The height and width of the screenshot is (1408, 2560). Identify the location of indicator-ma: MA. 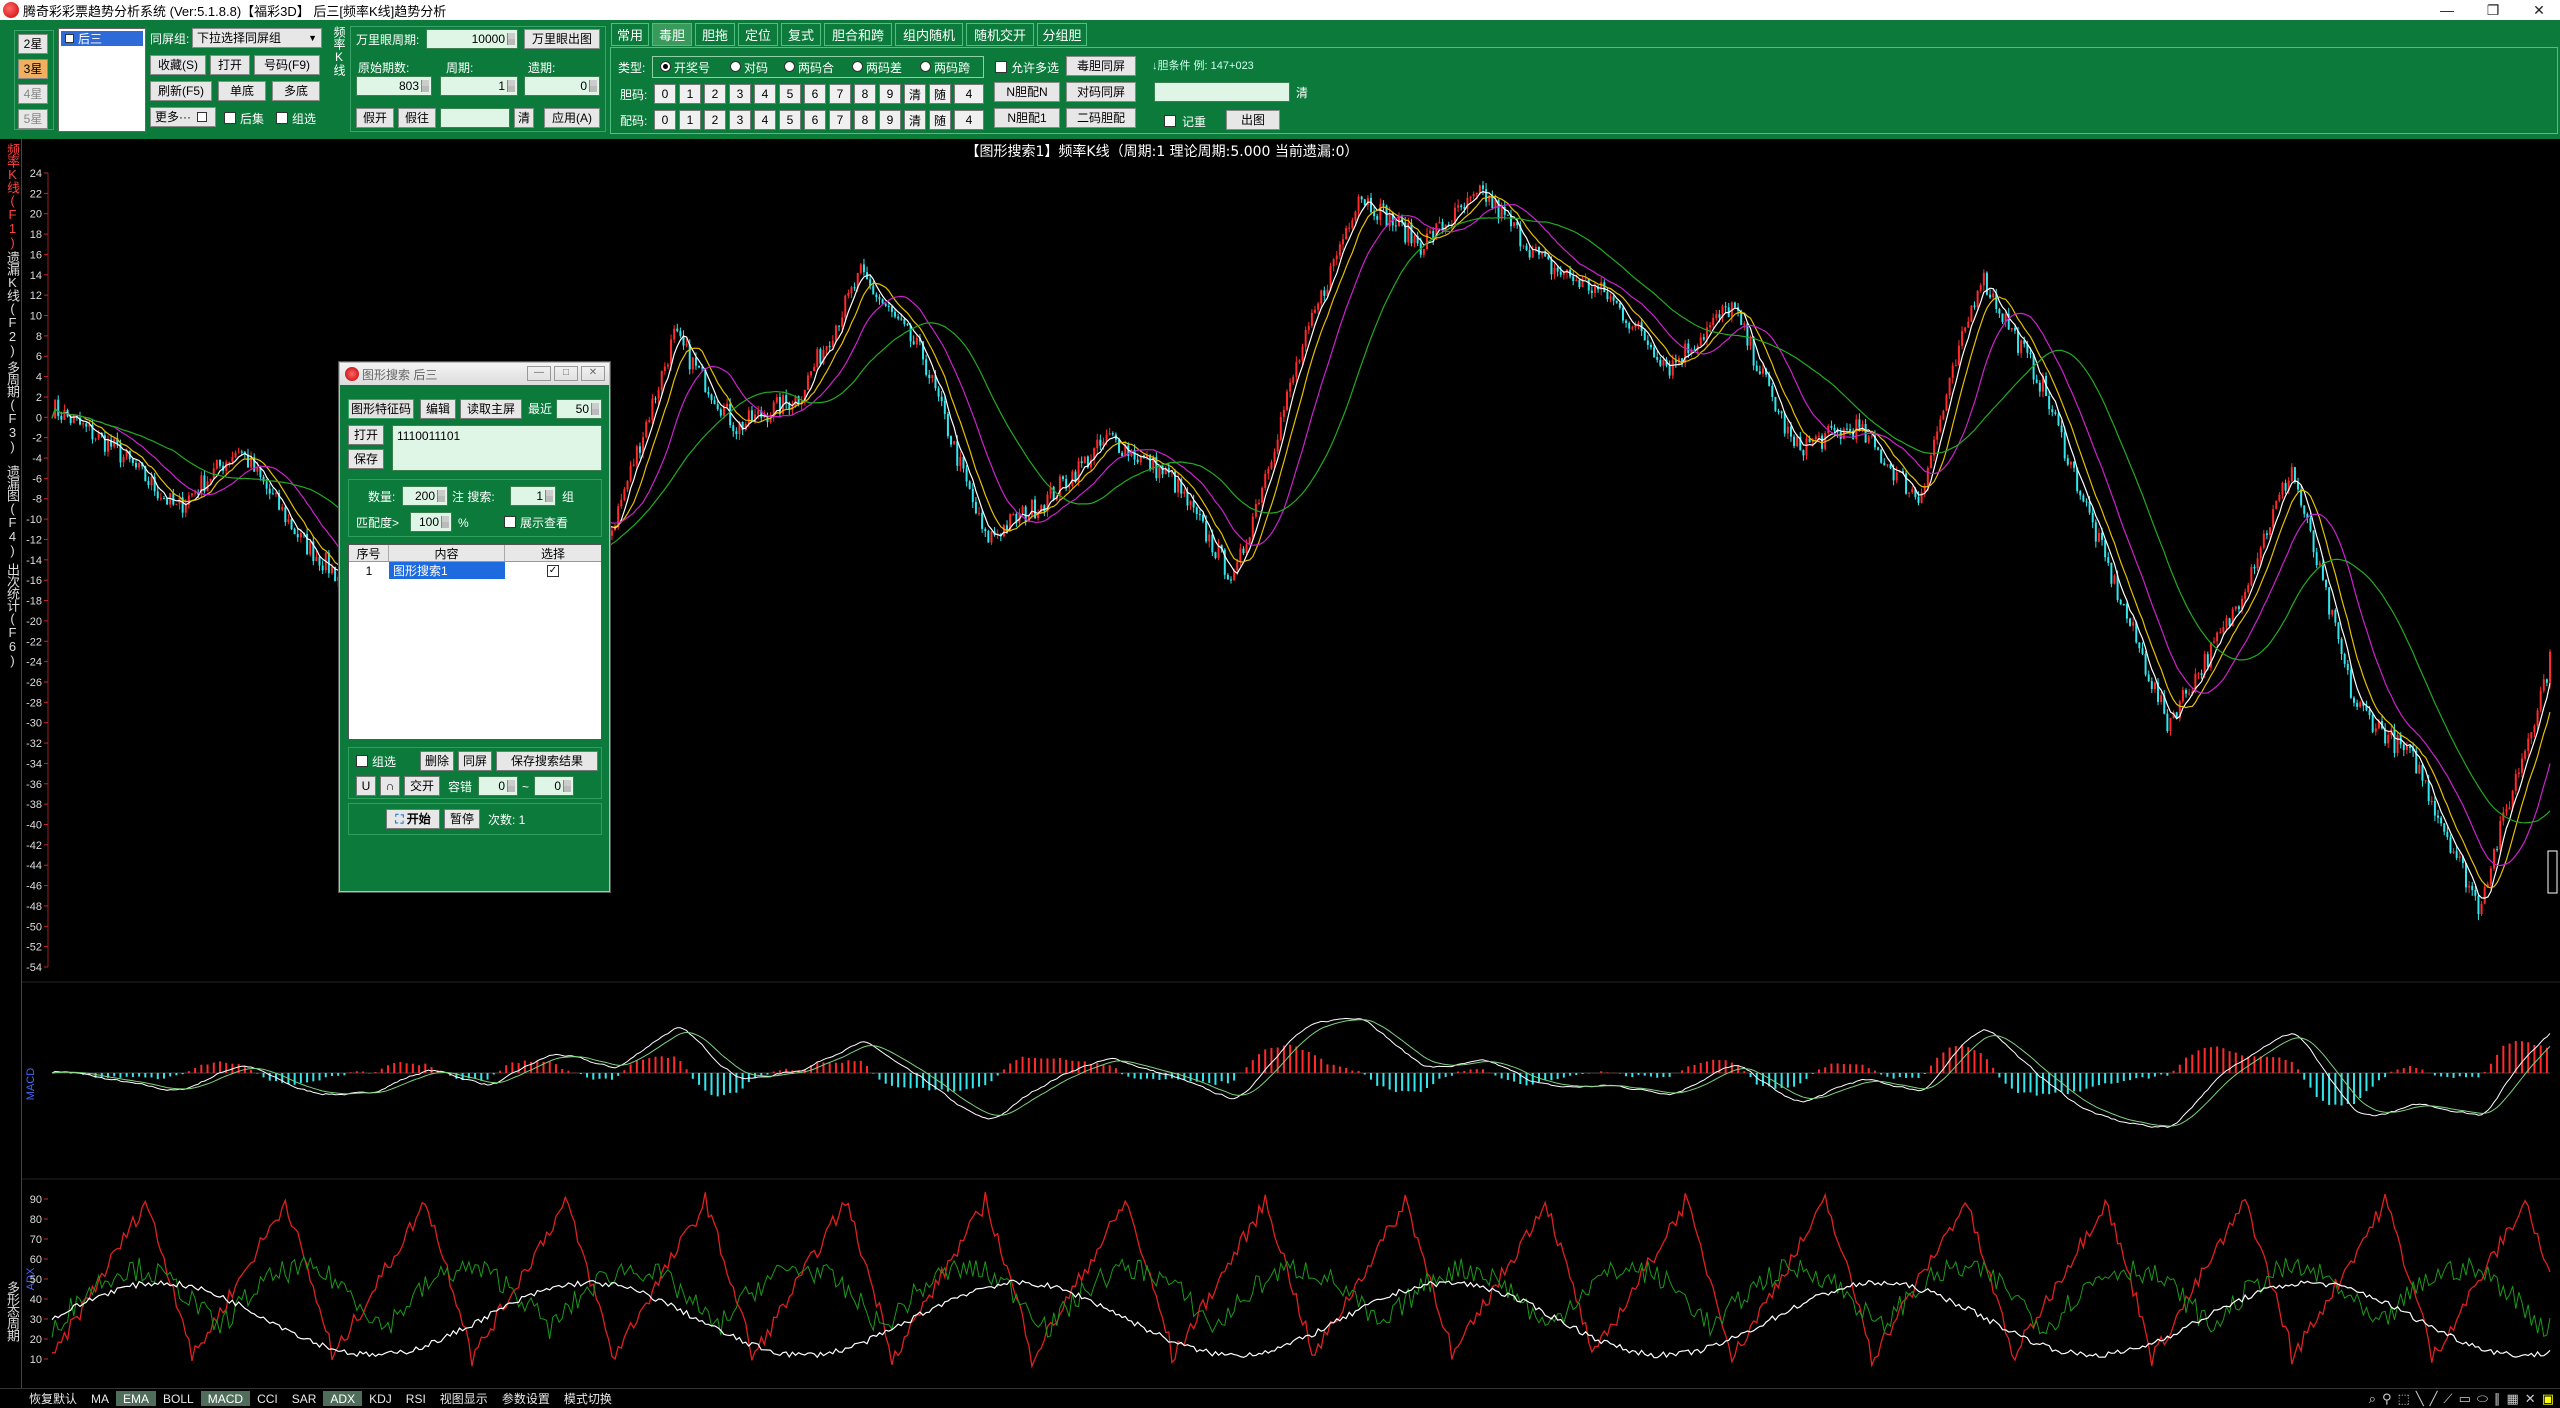
(100, 1398).